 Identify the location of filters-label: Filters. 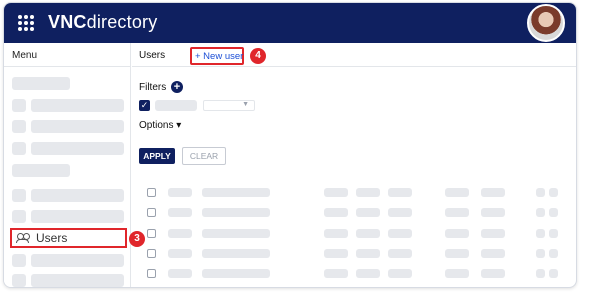
(153, 87).